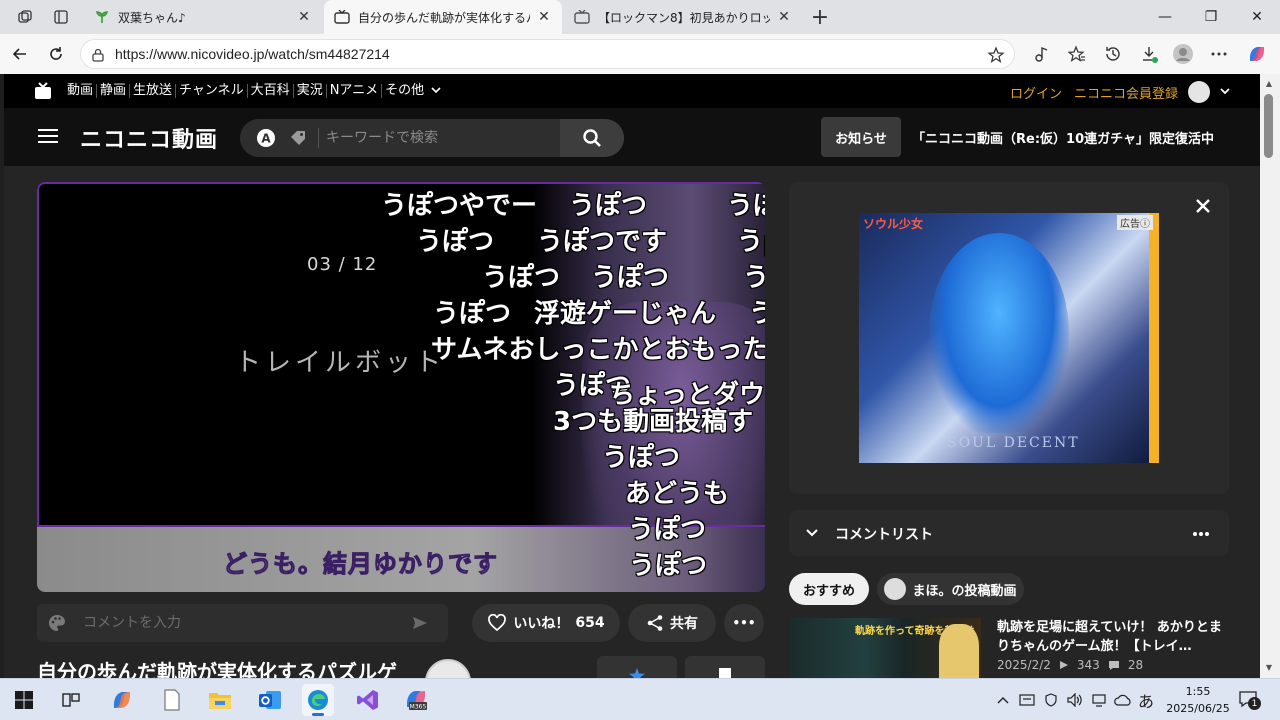  What do you see at coordinates (61, 17) in the screenshot?
I see `tab-actions-icon` at bounding box center [61, 17].